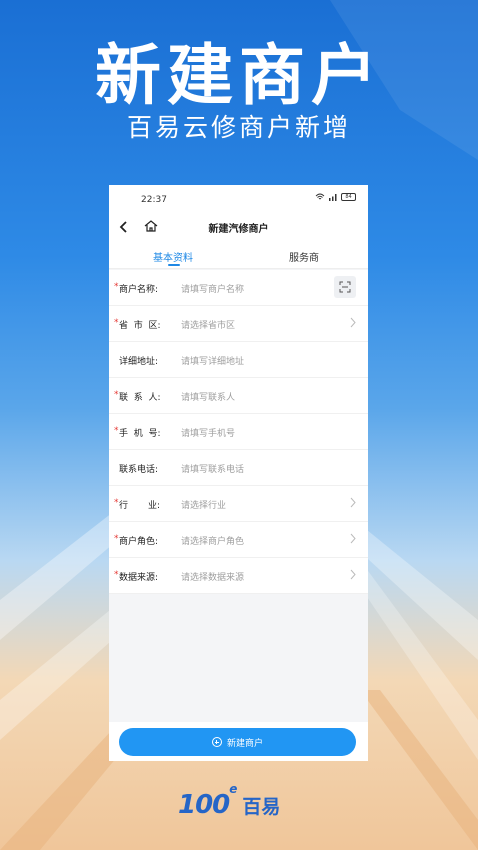  Describe the element at coordinates (208, 396) in the screenshot. I see `contact-input: 请填写联系人` at that location.